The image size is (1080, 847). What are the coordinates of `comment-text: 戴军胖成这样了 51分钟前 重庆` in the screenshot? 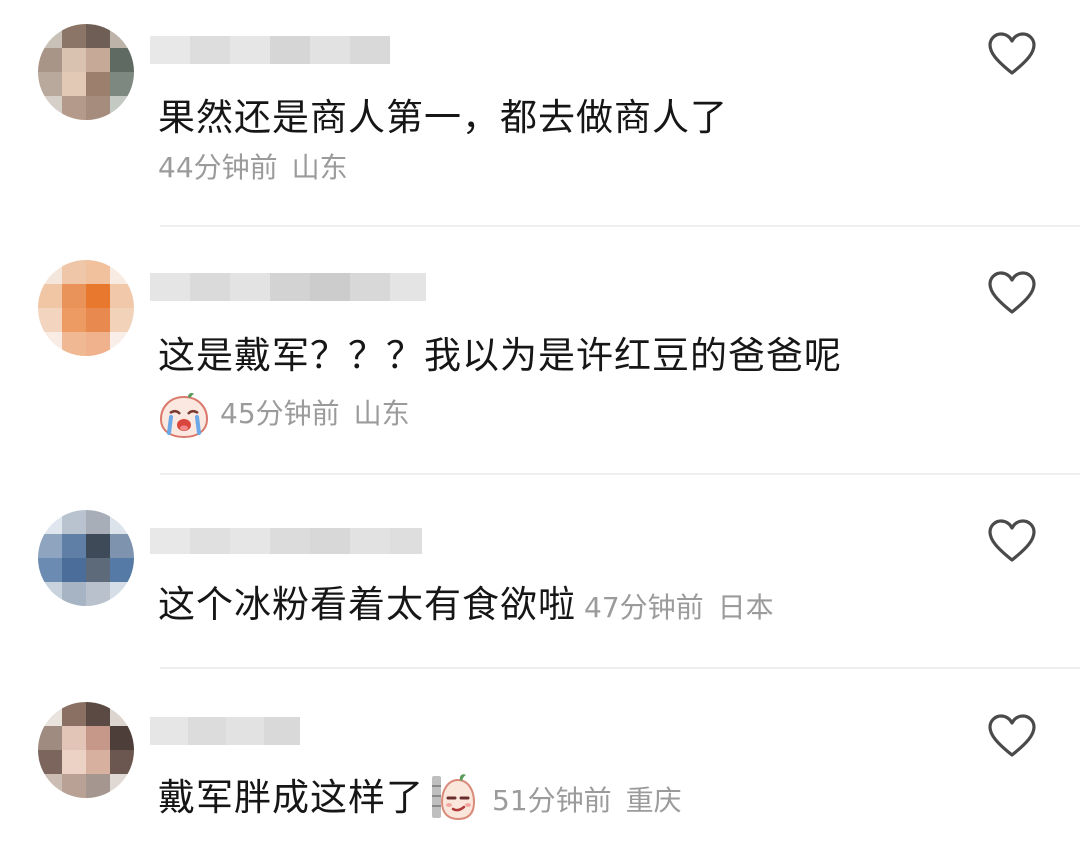 It's located at (420, 798).